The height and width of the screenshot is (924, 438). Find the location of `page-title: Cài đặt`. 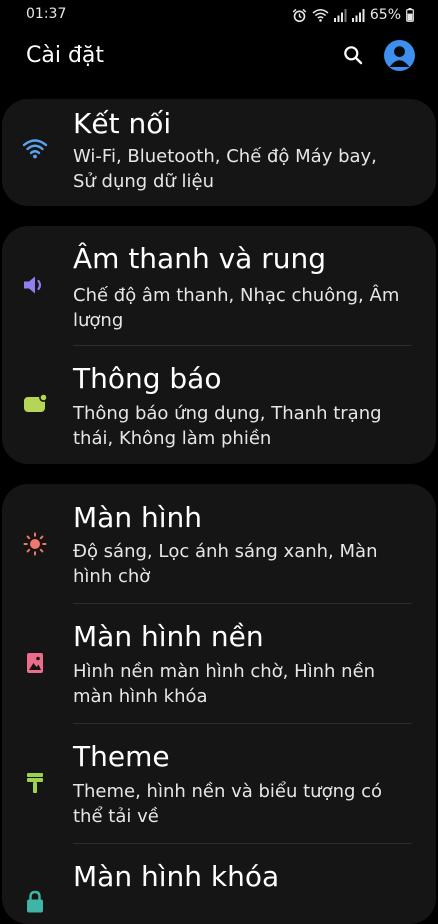

page-title: Cài đặt is located at coordinates (65, 55).